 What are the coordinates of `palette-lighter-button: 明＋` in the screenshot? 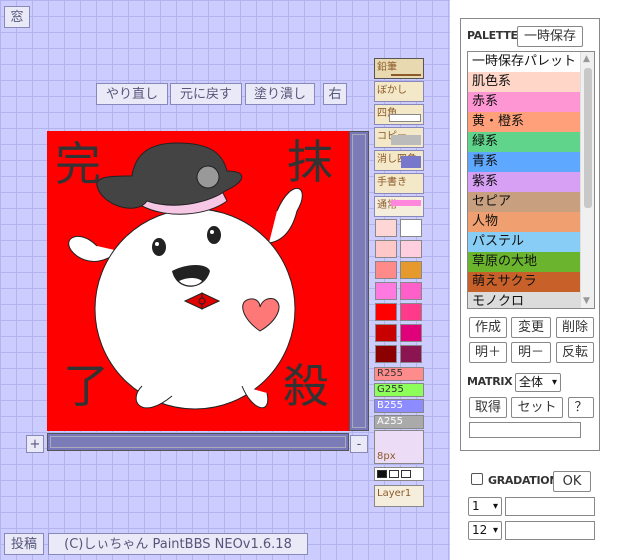 It's located at (488, 352).